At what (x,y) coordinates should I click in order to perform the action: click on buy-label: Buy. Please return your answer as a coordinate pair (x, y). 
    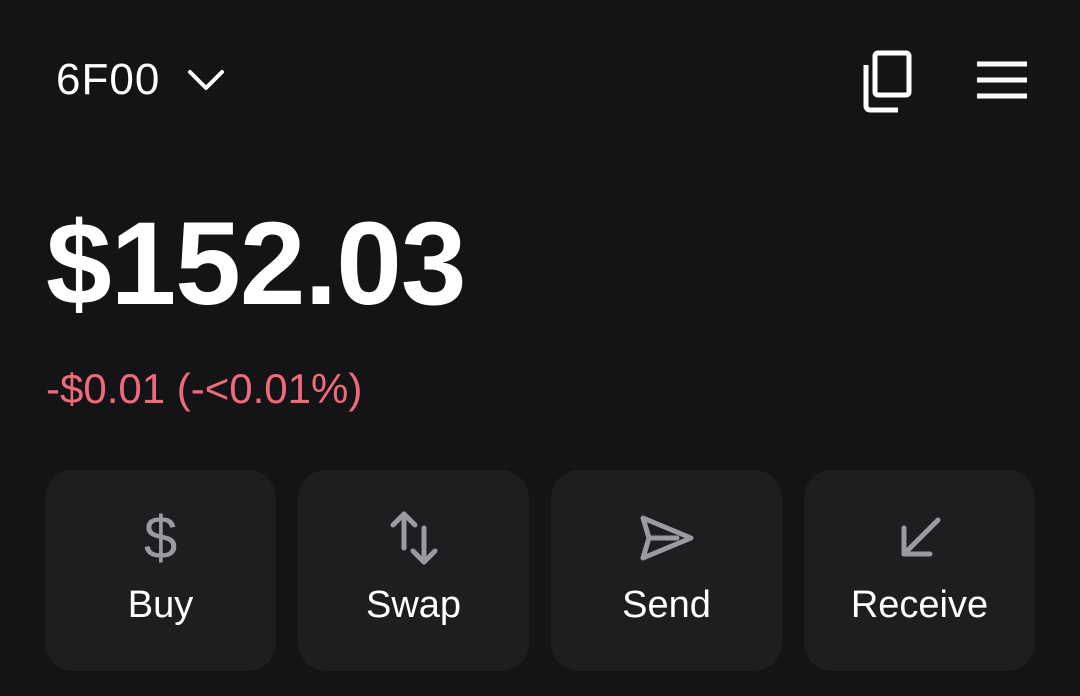
    Looking at the image, I should click on (160, 605).